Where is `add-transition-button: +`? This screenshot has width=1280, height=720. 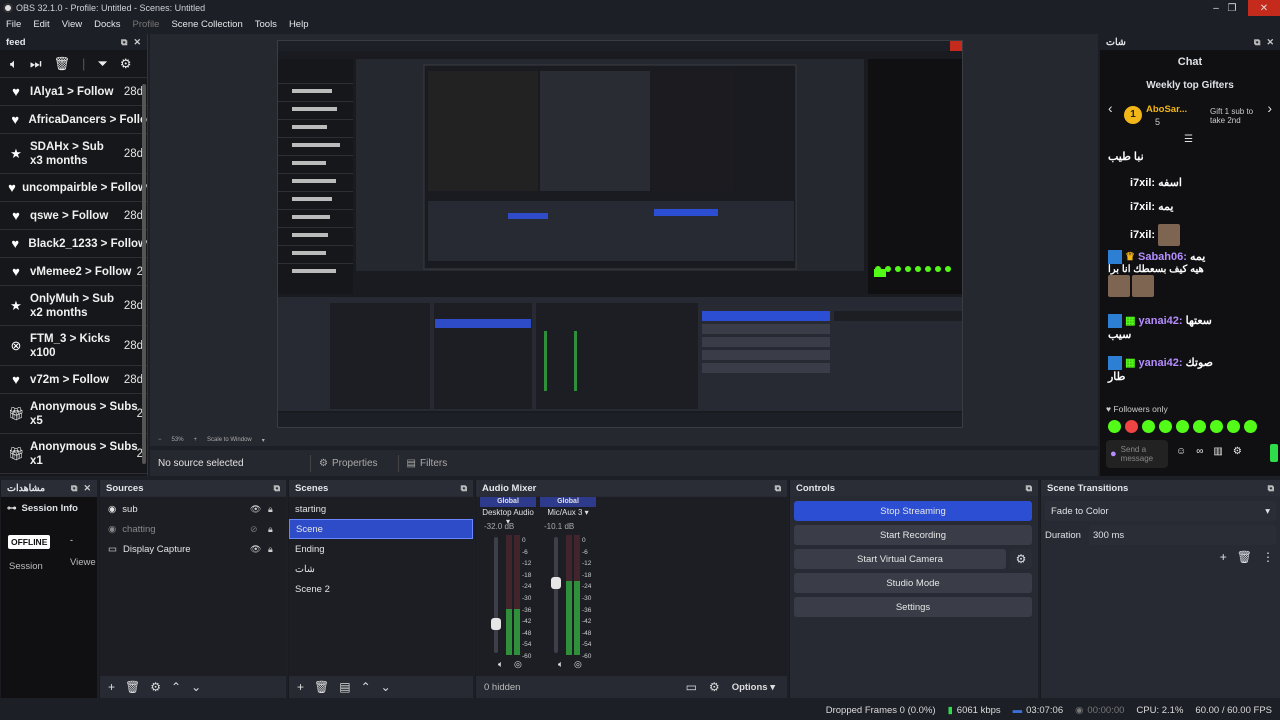 add-transition-button: + is located at coordinates (1223, 557).